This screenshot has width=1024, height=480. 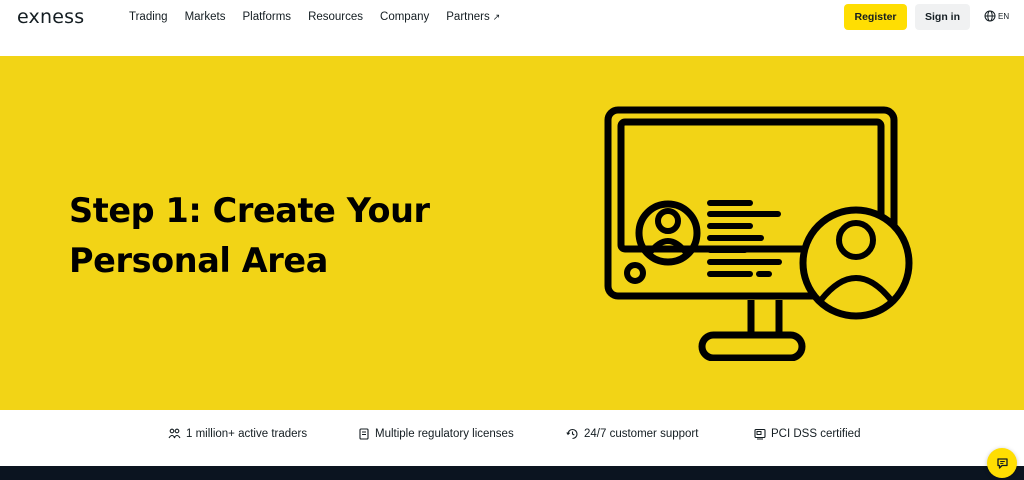 I want to click on sign-in-button: Sign in, so click(x=942, y=17).